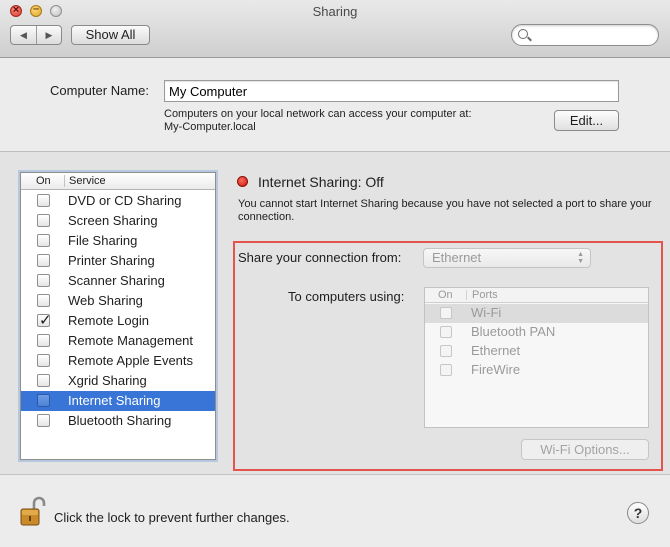 The height and width of the screenshot is (547, 670). I want to click on column-header-service: Service, so click(87, 181).